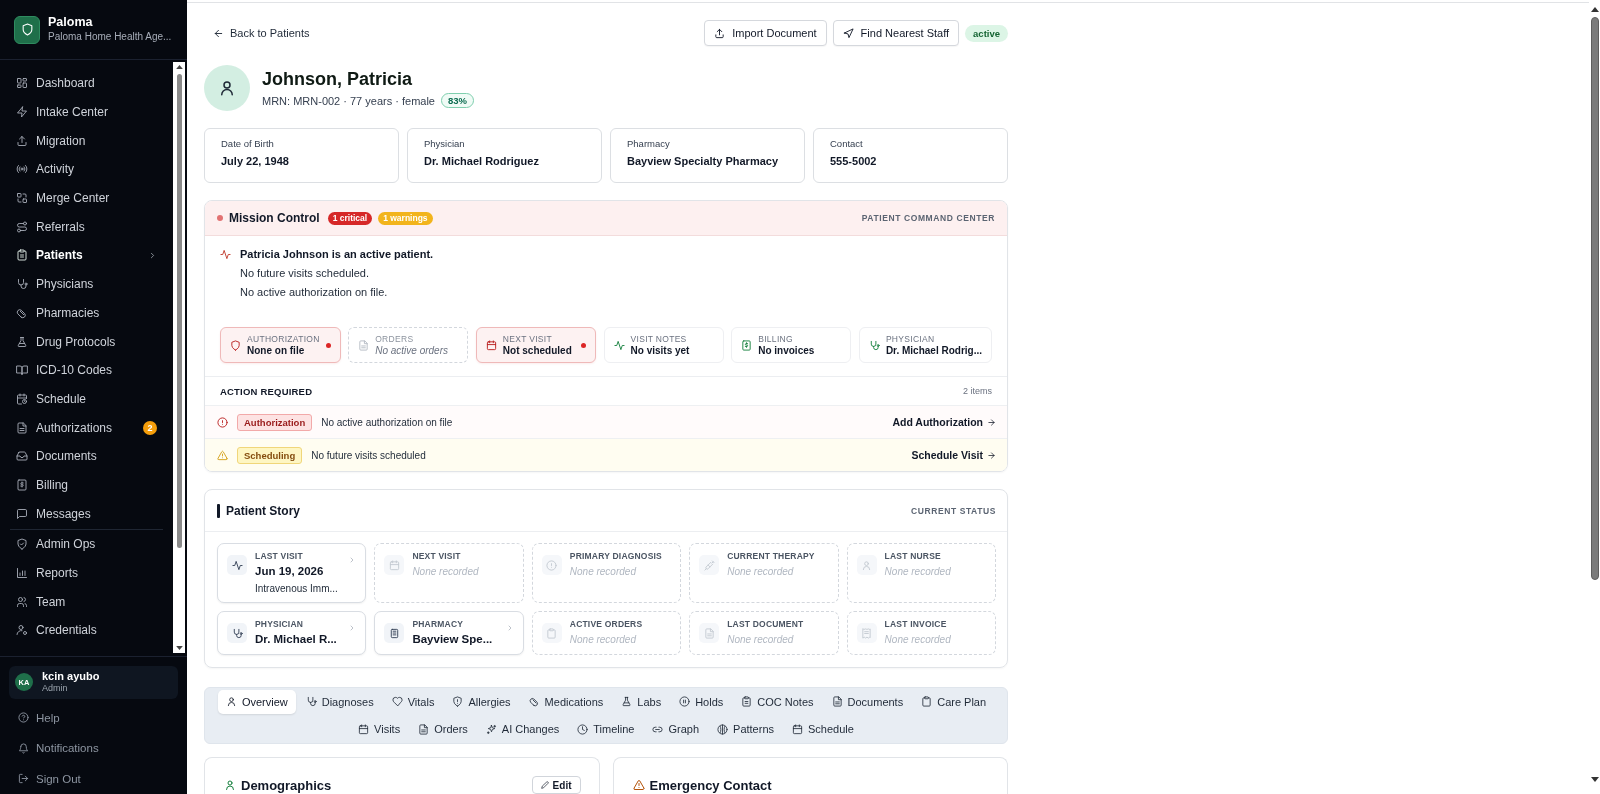  Describe the element at coordinates (916, 624) in the screenshot. I see `tile-label: LAST INVOICE` at that location.